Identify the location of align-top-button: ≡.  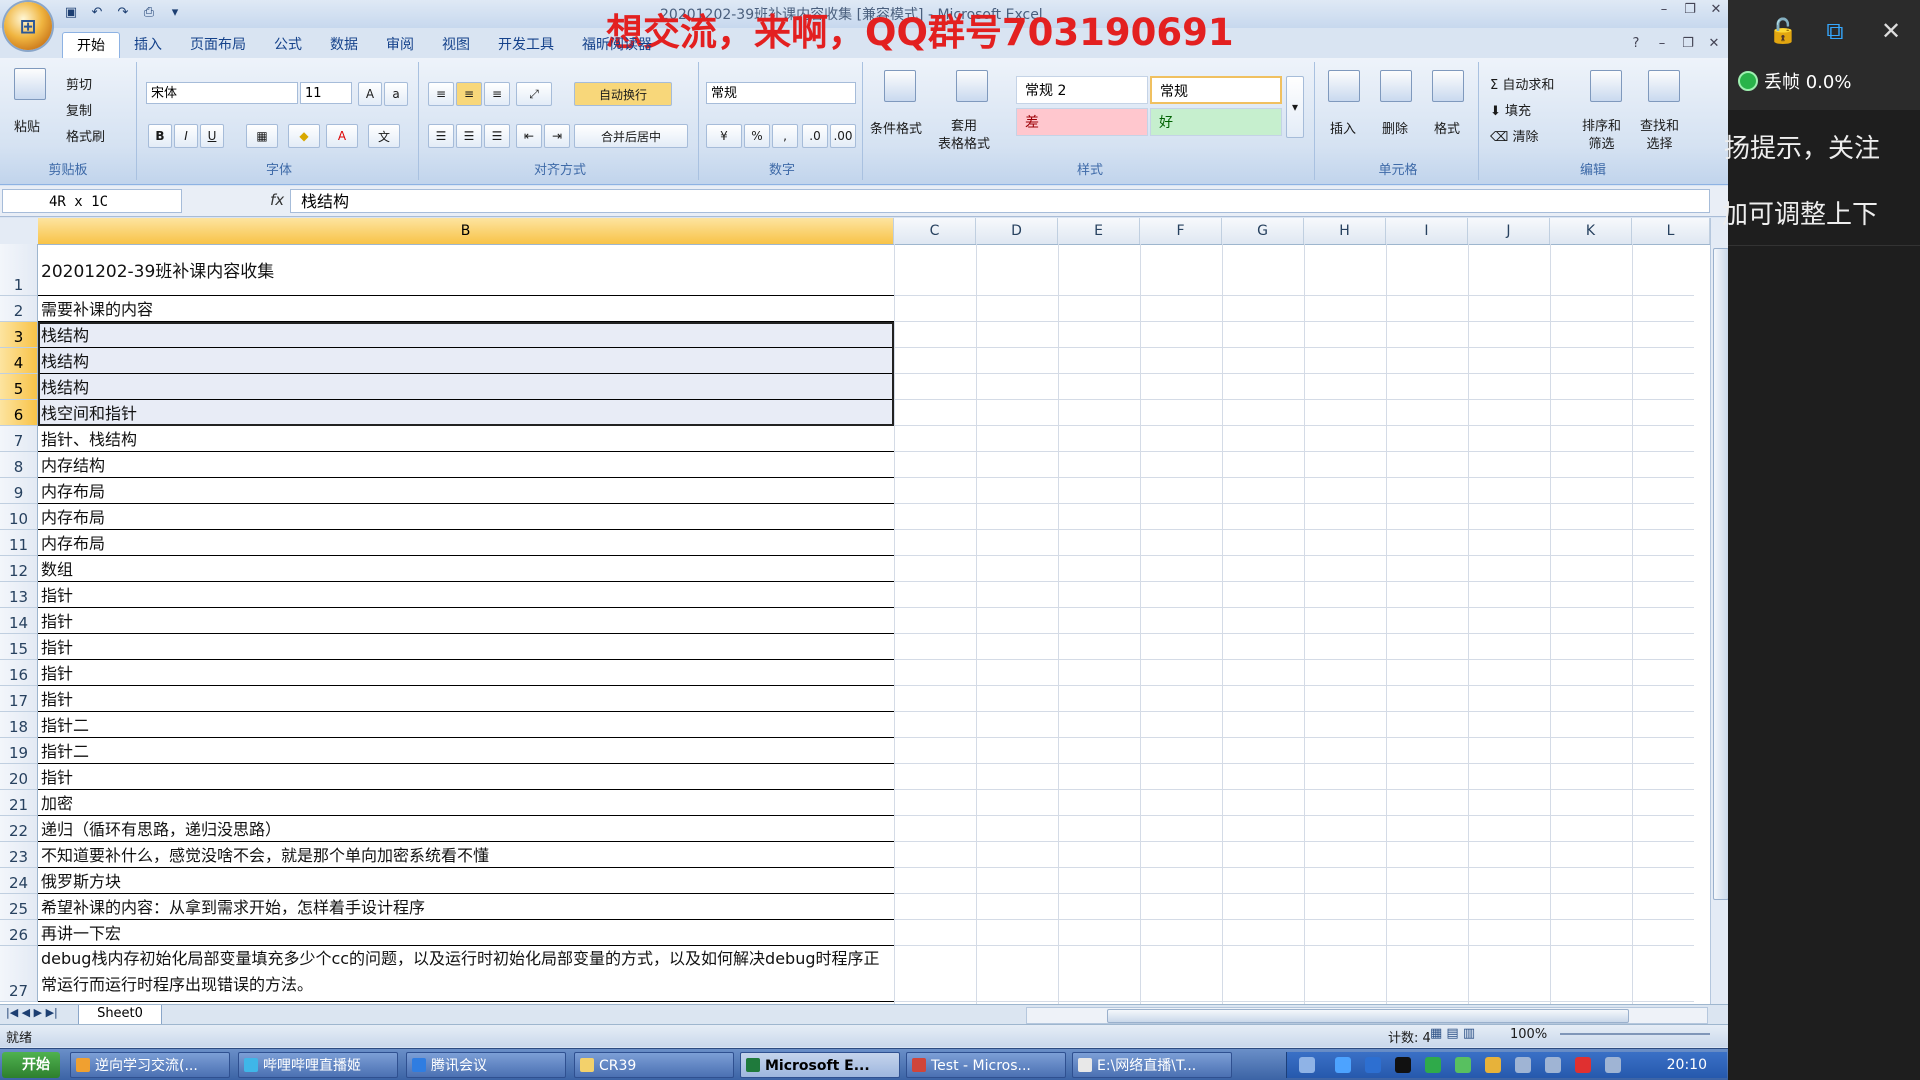
(441, 94).